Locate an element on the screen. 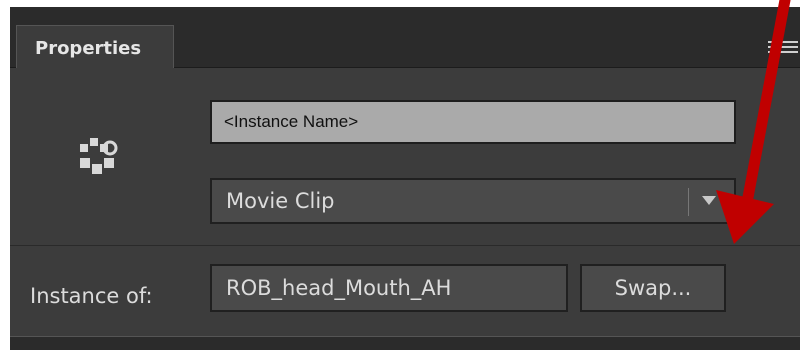 The height and width of the screenshot is (350, 800). instance-name-field: <Instance Name> is located at coordinates (473, 122).